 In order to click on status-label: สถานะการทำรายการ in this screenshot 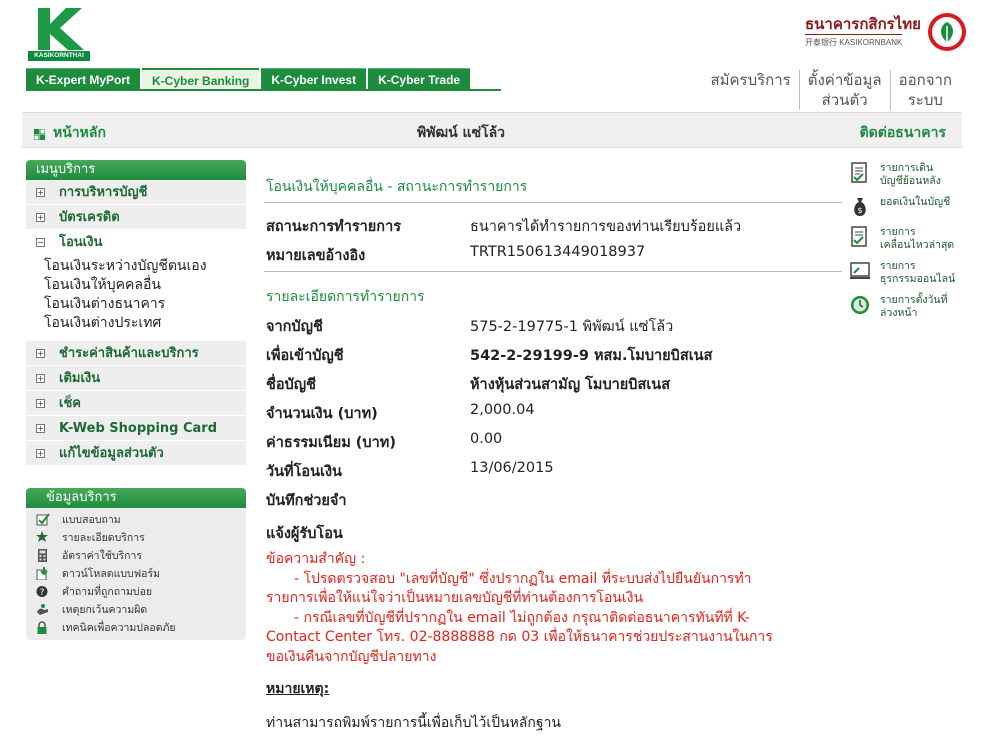, I will do `click(334, 227)`.